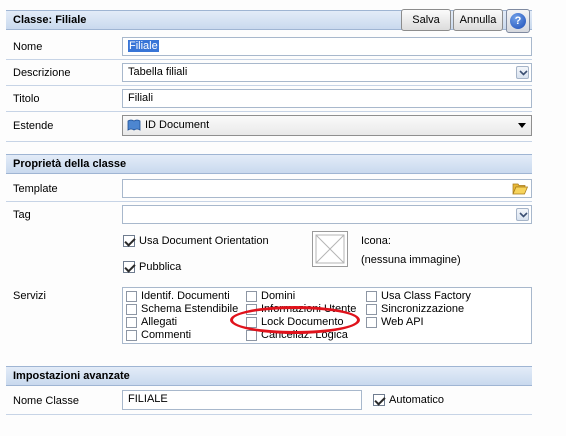  What do you see at coordinates (70, 164) in the screenshot?
I see `properties-section-title: Proprietà della classe` at bounding box center [70, 164].